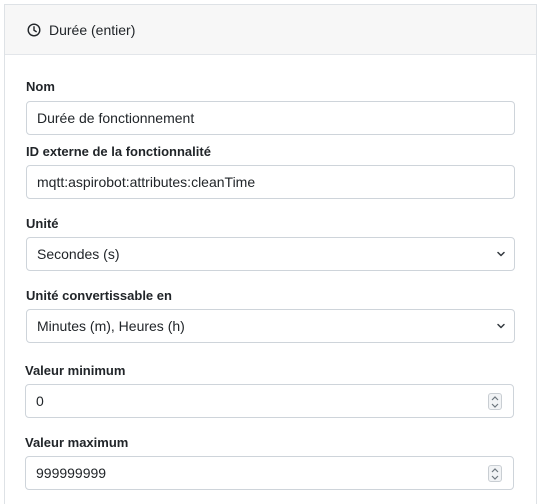 Image resolution: width=549 pixels, height=504 pixels. What do you see at coordinates (75, 370) in the screenshot?
I see `min-value-label: Valeur minimum` at bounding box center [75, 370].